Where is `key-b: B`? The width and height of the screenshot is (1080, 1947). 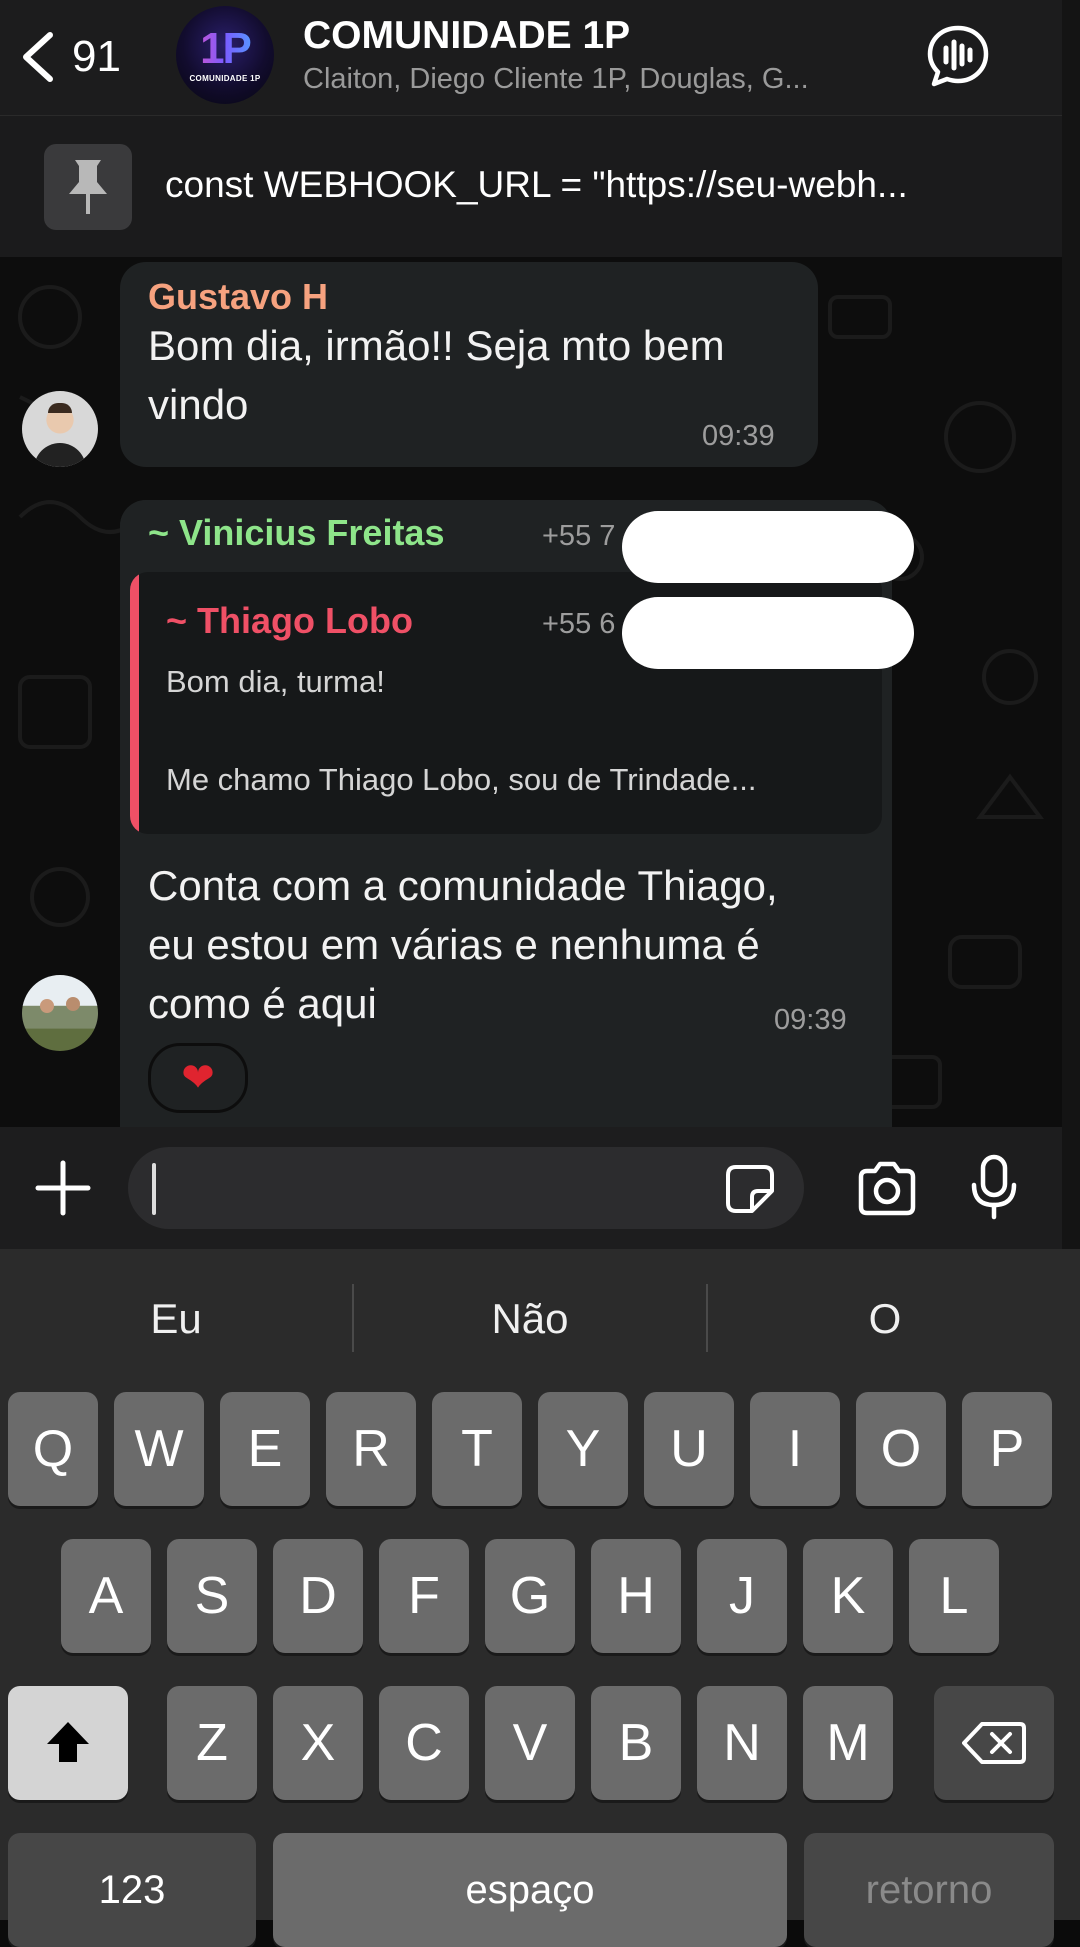 key-b: B is located at coordinates (636, 1743).